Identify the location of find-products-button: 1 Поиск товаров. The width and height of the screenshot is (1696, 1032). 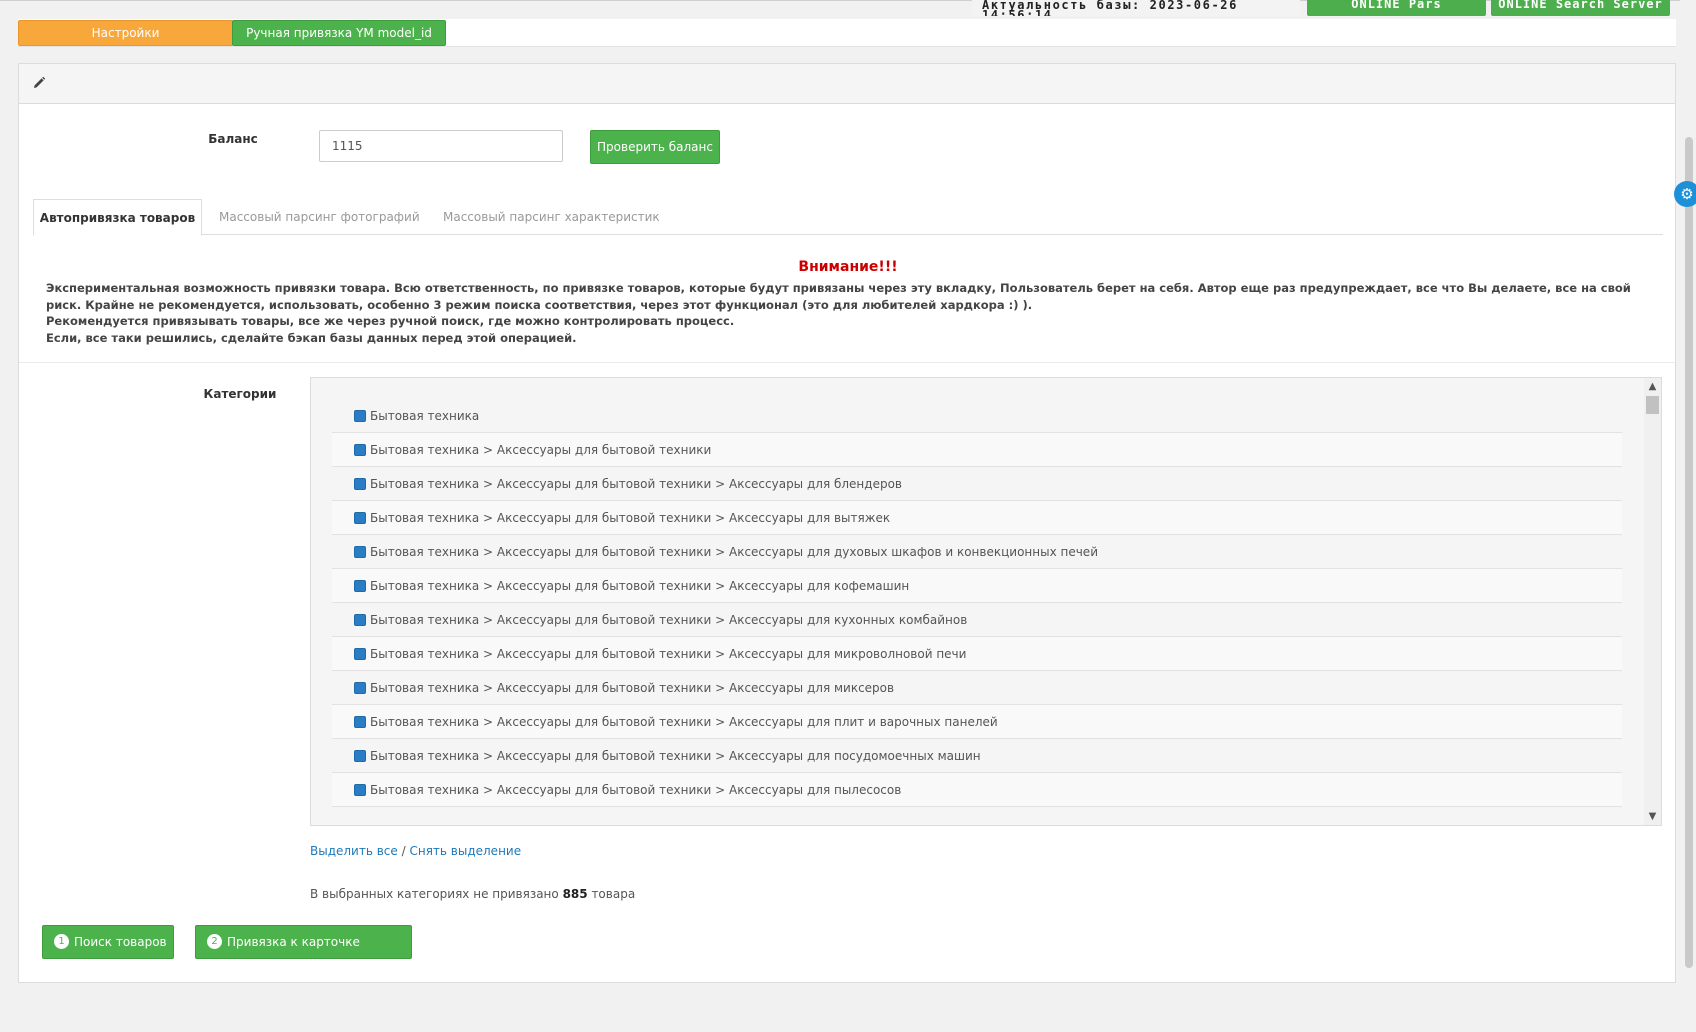
(108, 942).